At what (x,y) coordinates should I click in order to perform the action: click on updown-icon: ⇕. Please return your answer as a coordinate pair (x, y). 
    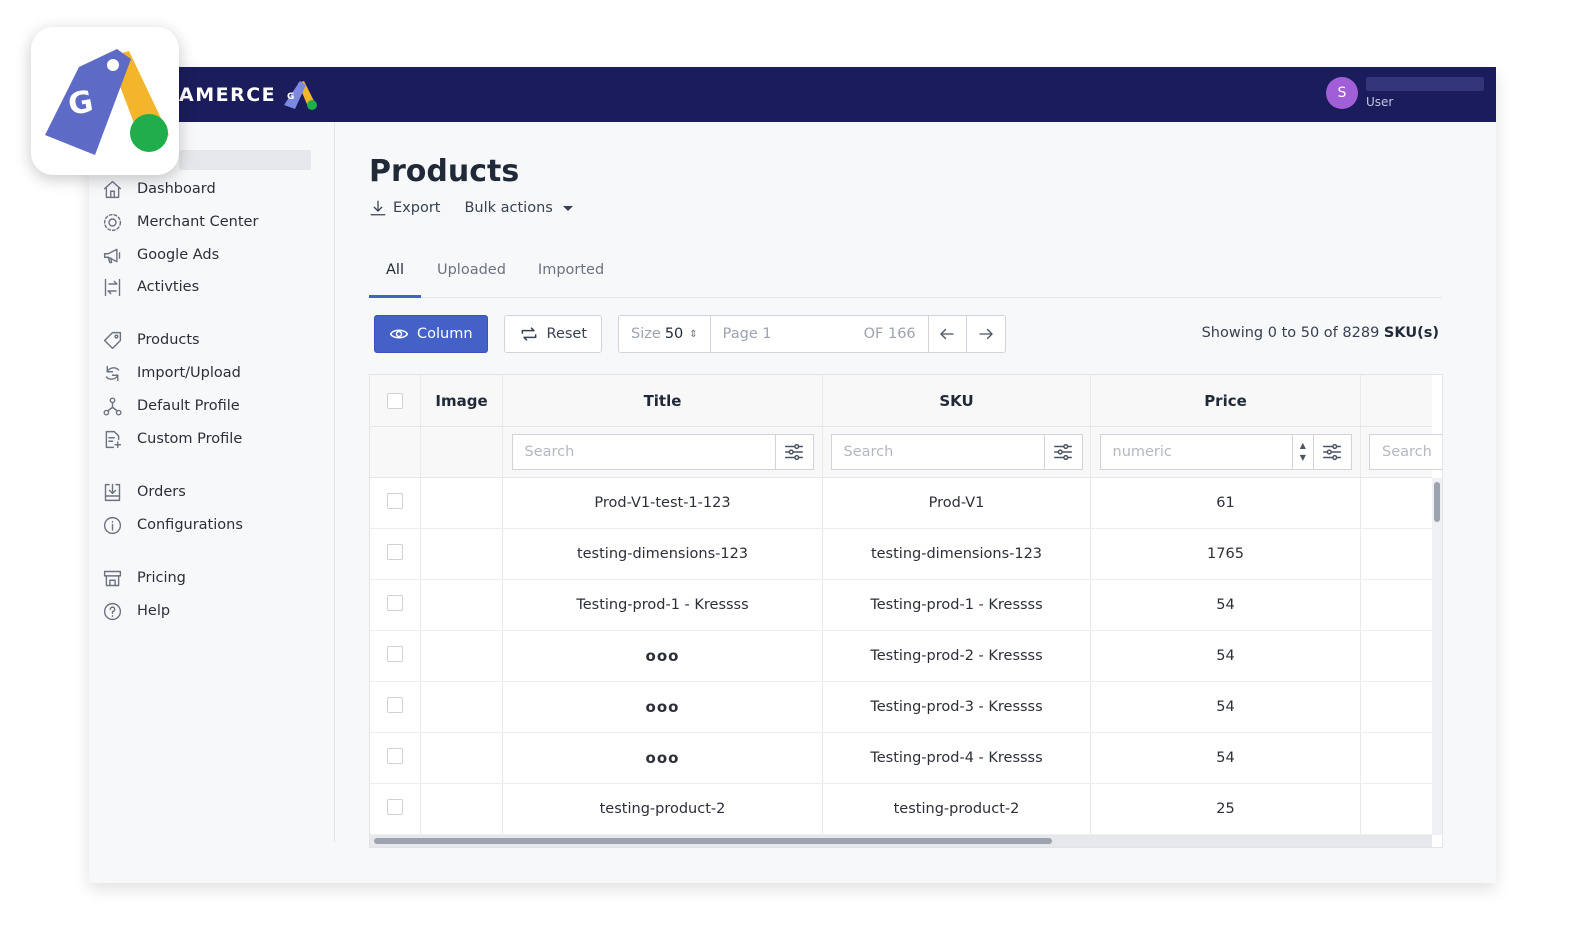
    Looking at the image, I should click on (693, 334).